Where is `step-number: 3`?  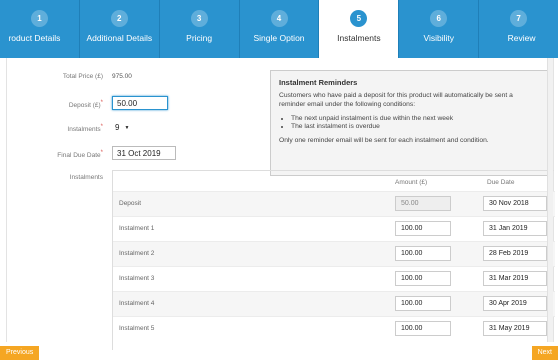 step-number: 3 is located at coordinates (199, 18).